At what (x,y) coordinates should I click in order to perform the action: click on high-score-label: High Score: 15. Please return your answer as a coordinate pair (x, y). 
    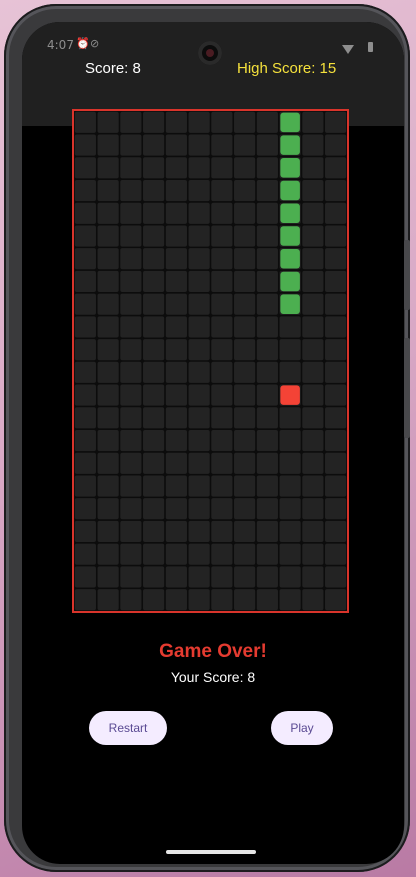
    Looking at the image, I should click on (287, 68).